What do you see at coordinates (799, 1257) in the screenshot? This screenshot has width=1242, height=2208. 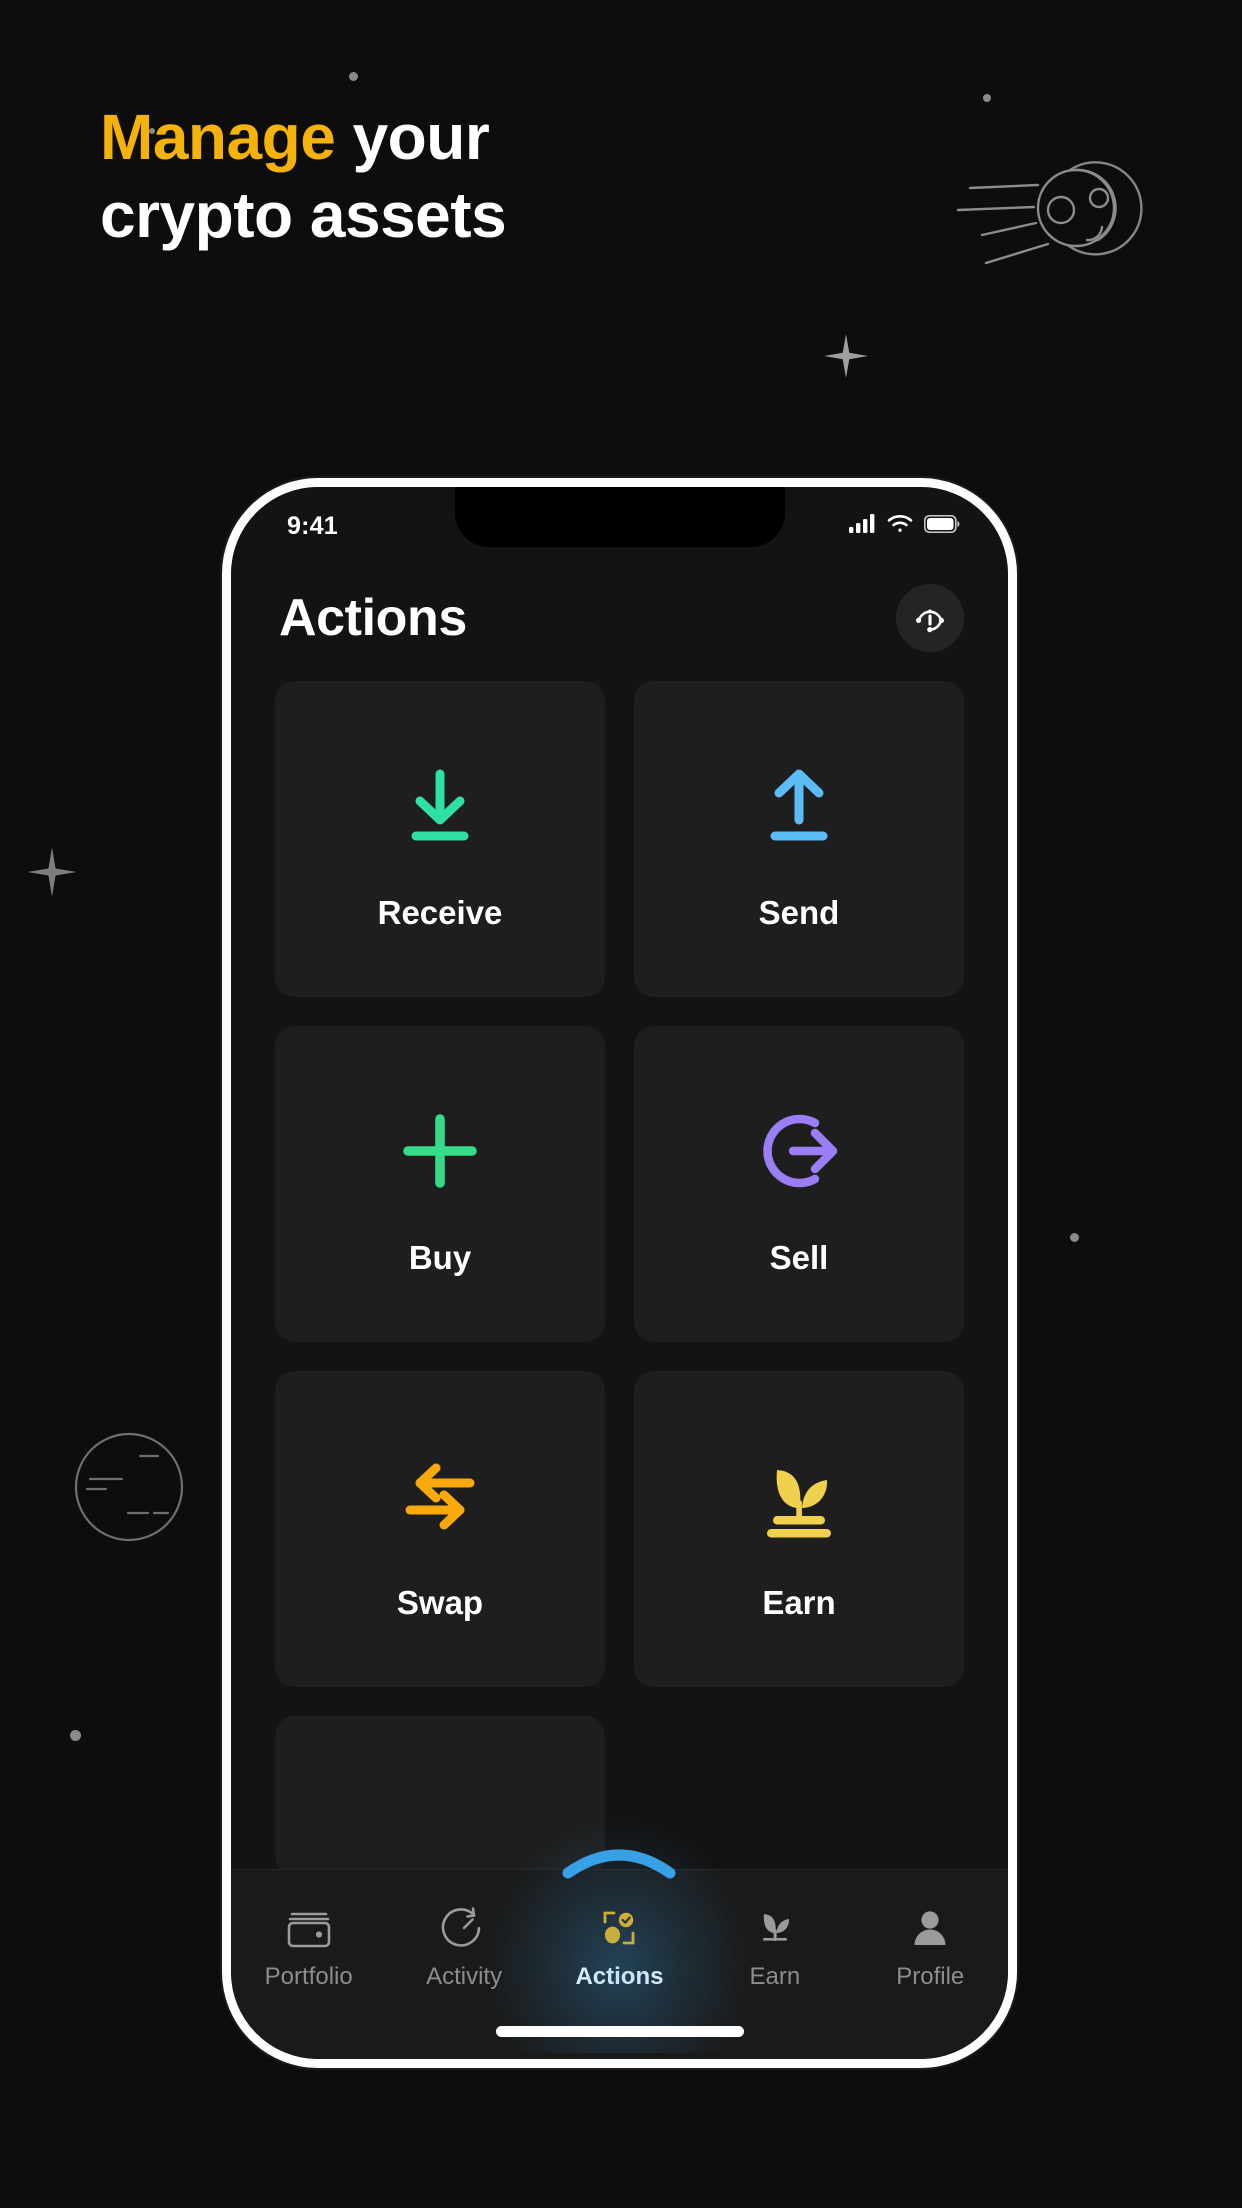 I see `action-card-label: Sell` at bounding box center [799, 1257].